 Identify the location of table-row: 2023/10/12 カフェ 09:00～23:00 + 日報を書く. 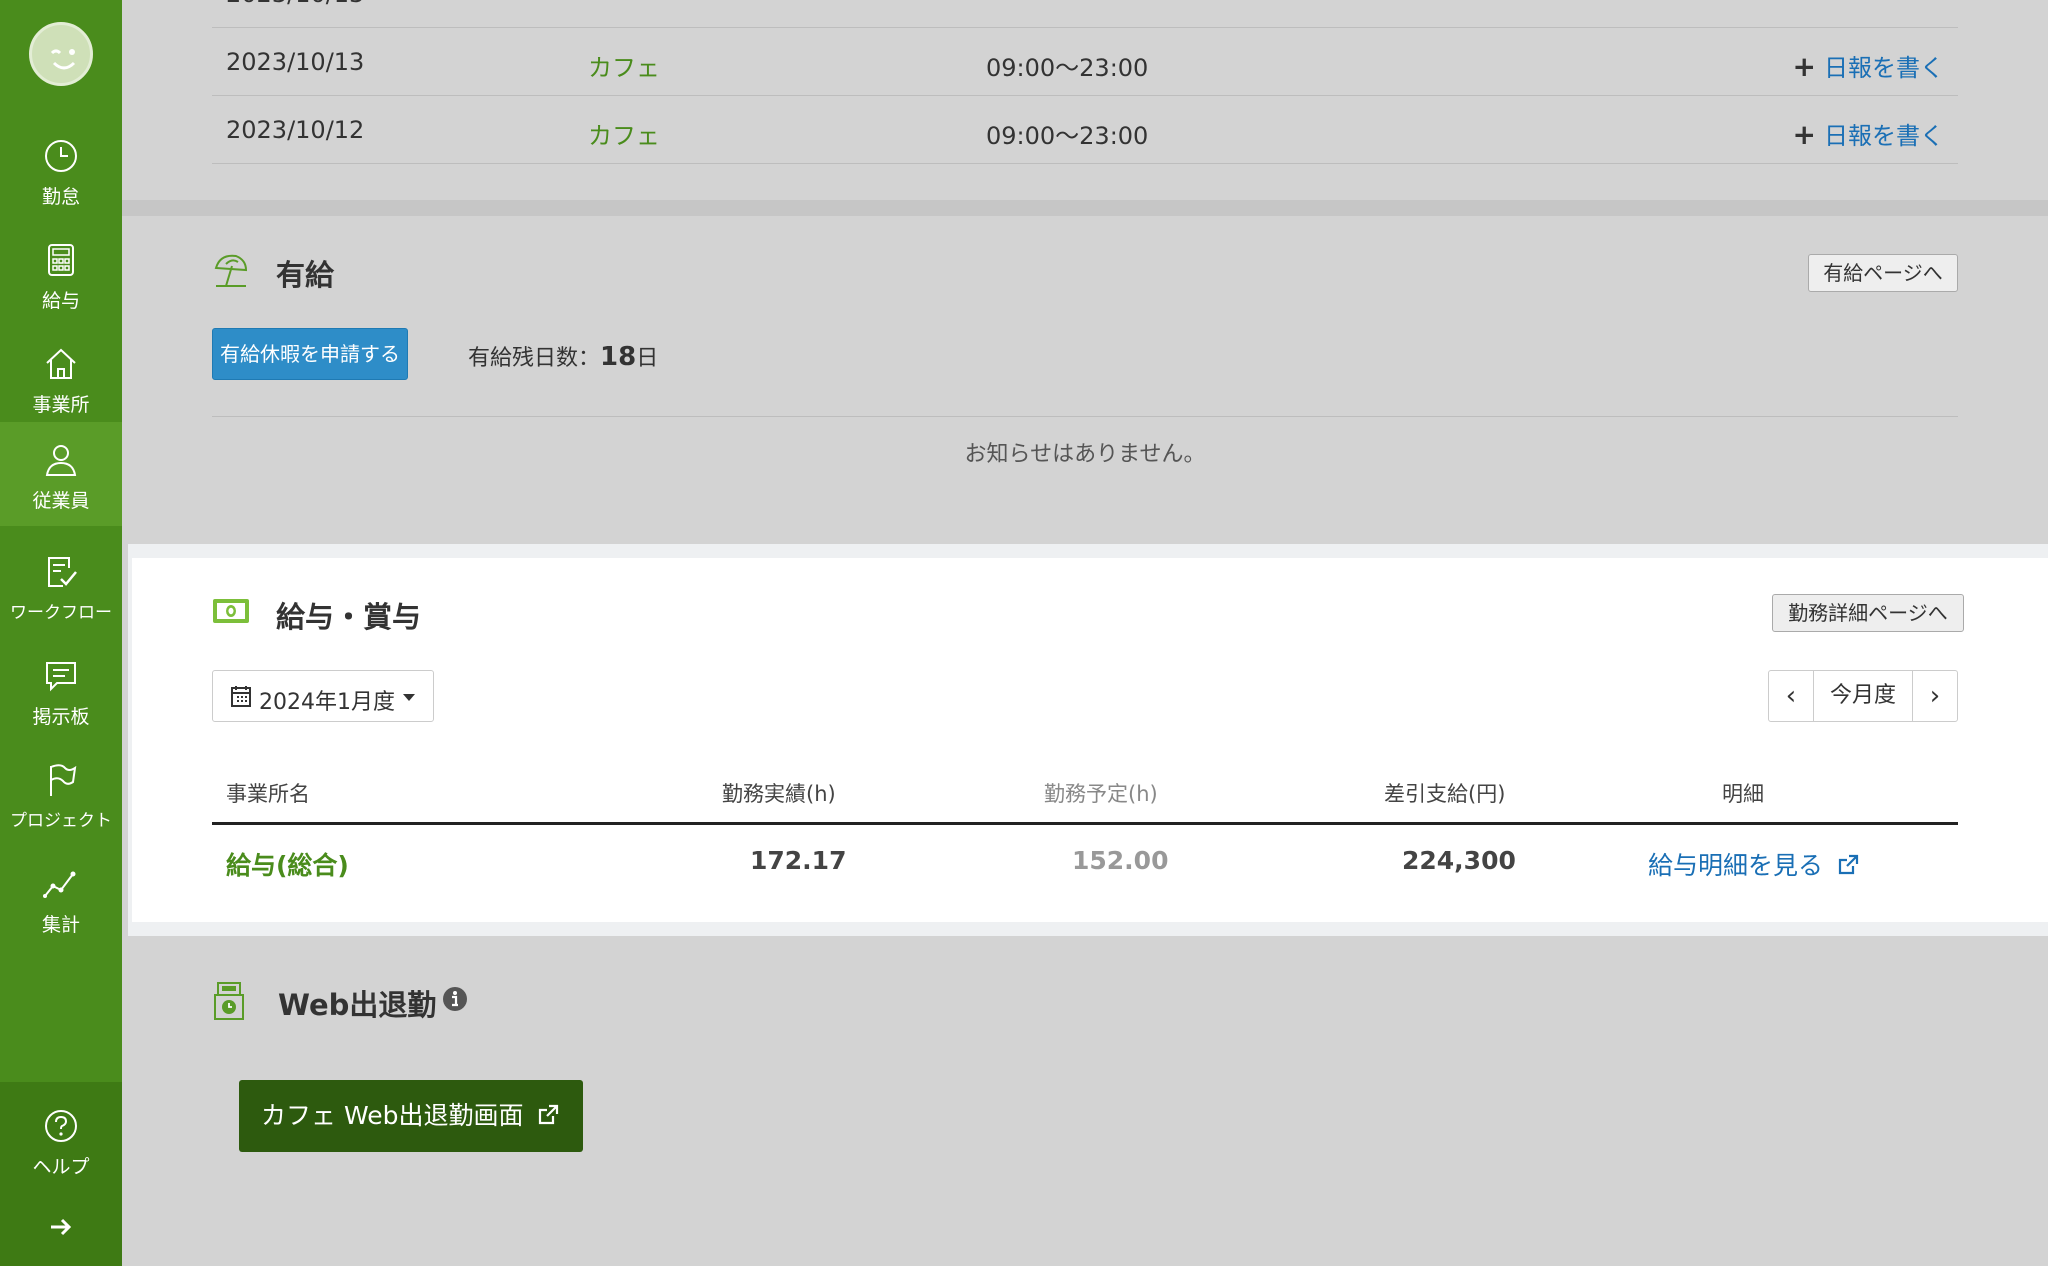
(1085, 130).